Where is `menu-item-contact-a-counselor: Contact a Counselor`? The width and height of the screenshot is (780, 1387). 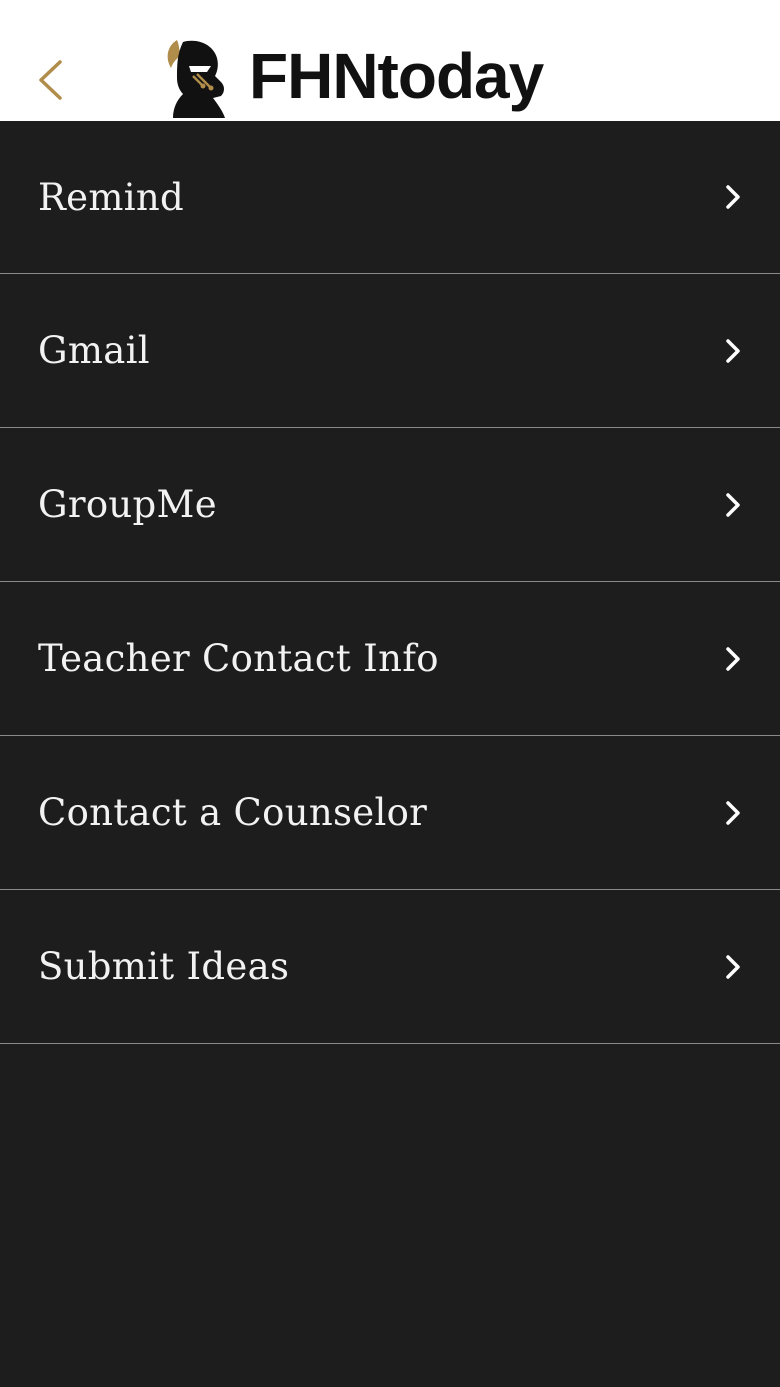
menu-item-contact-a-counselor: Contact a Counselor is located at coordinates (390, 813).